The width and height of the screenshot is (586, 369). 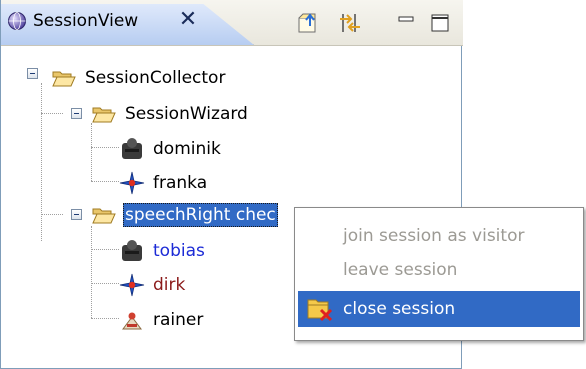 I want to click on view-title: SessionView, so click(x=86, y=21).